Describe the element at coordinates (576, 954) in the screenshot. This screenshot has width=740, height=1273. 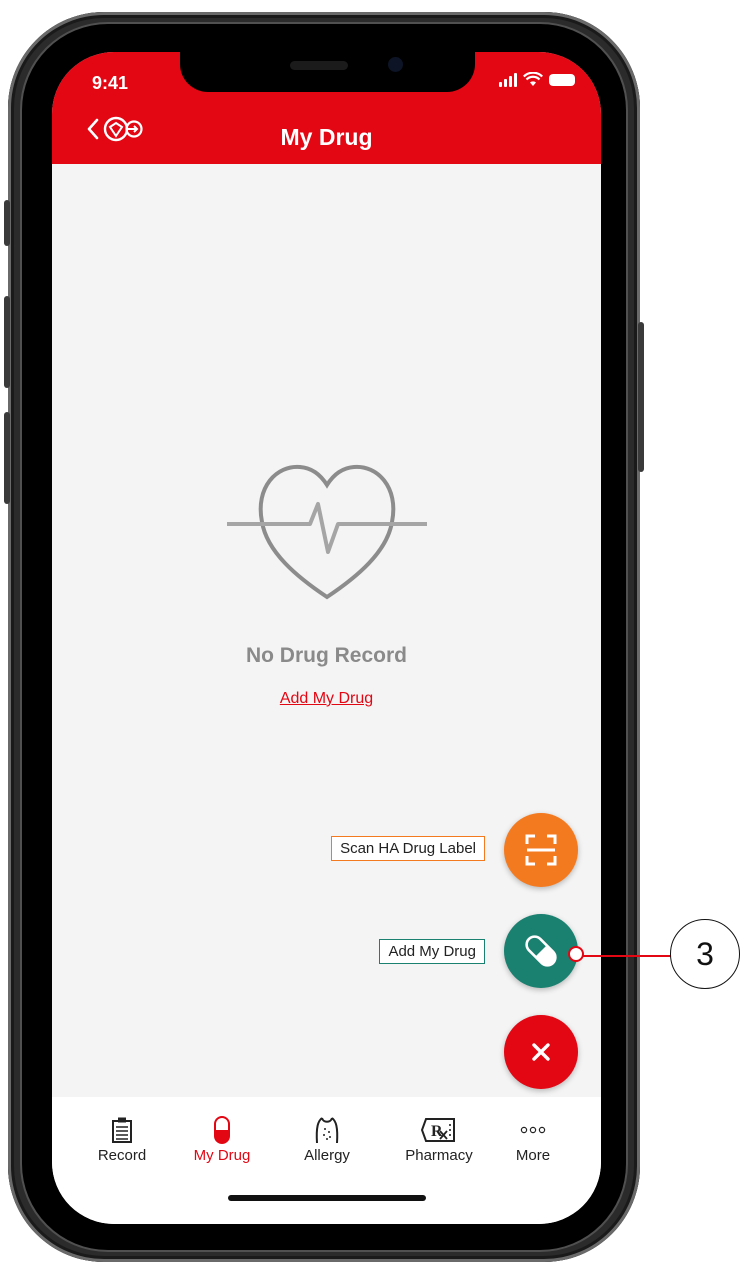
I see `callout-dot` at that location.